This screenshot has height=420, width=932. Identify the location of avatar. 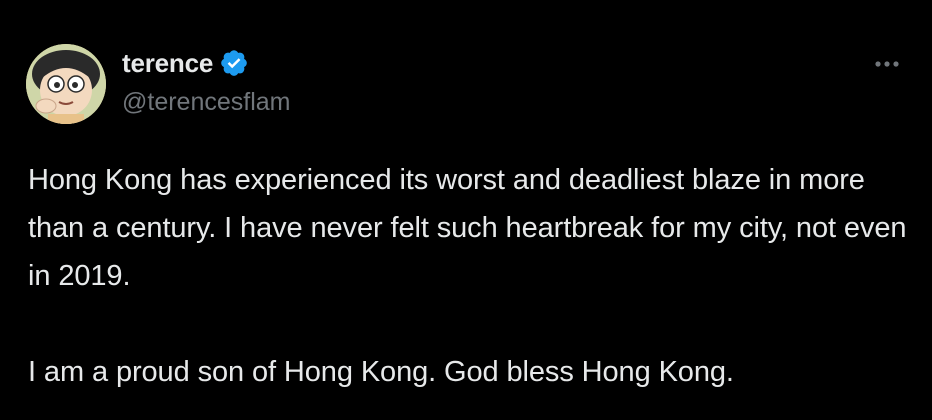
(66, 84).